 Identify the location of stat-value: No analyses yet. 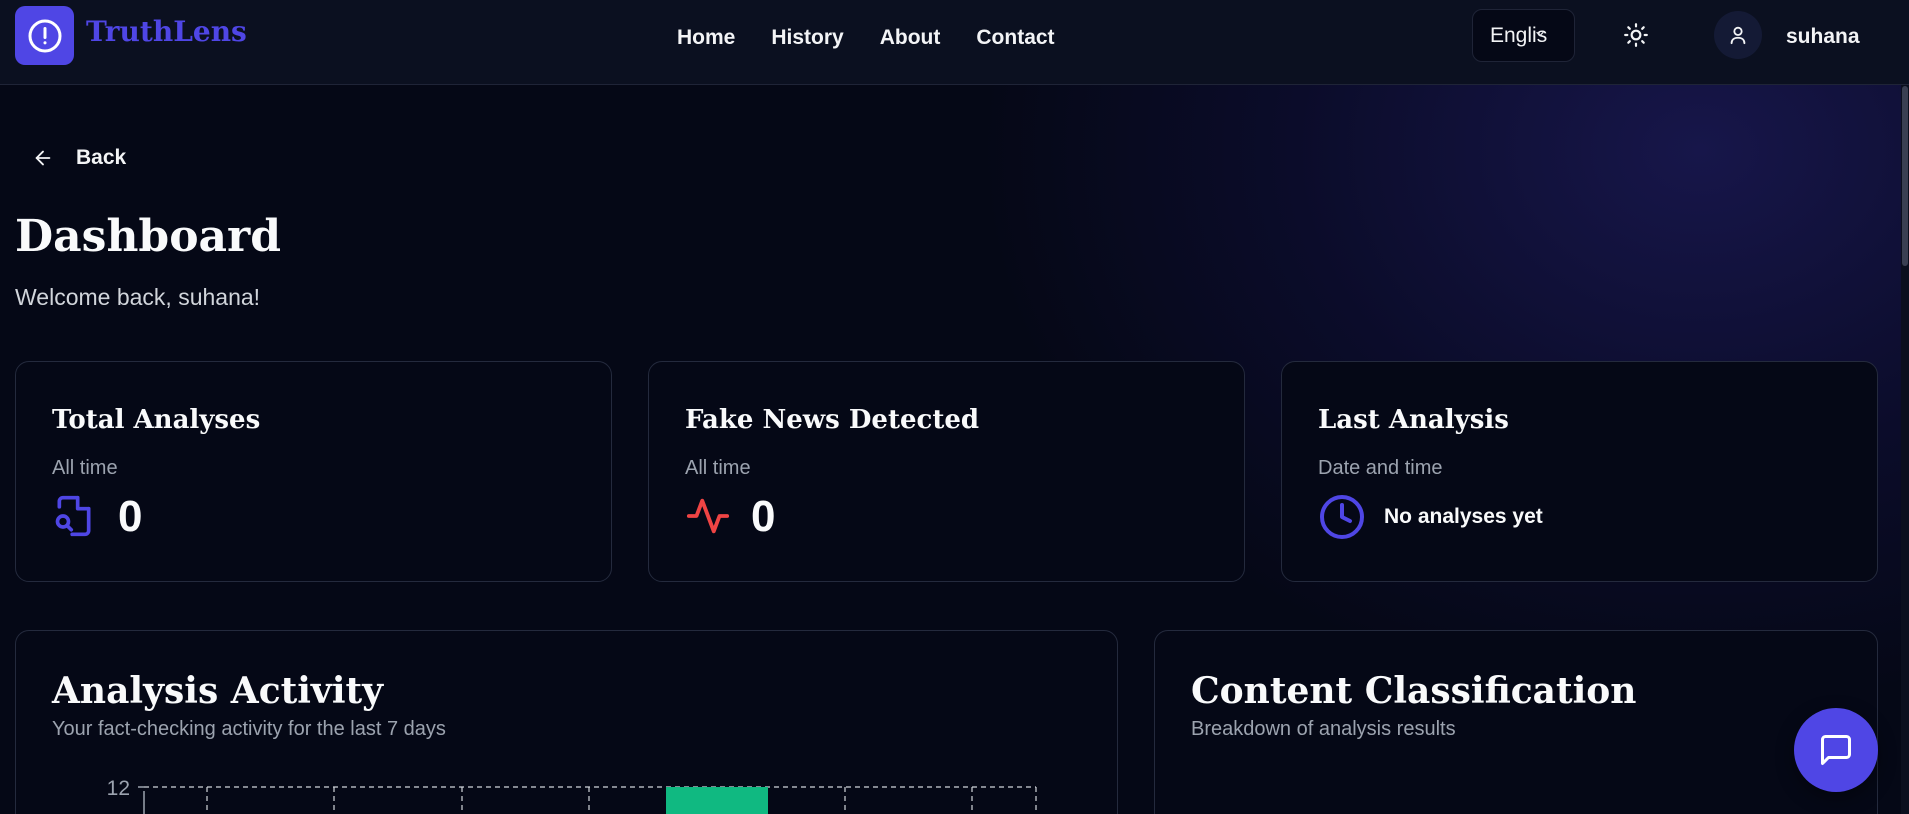
(1463, 516).